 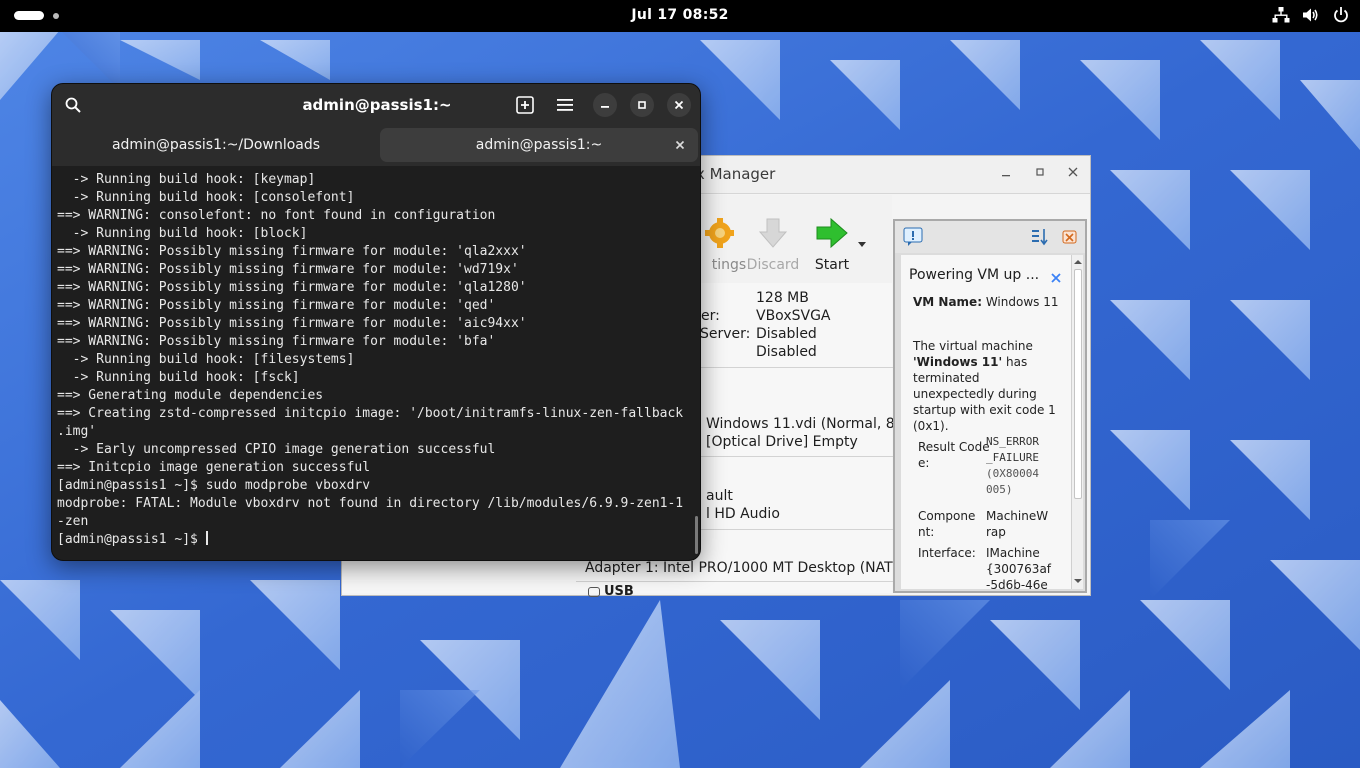 I want to click on new-tab-button, so click(x=525, y=105).